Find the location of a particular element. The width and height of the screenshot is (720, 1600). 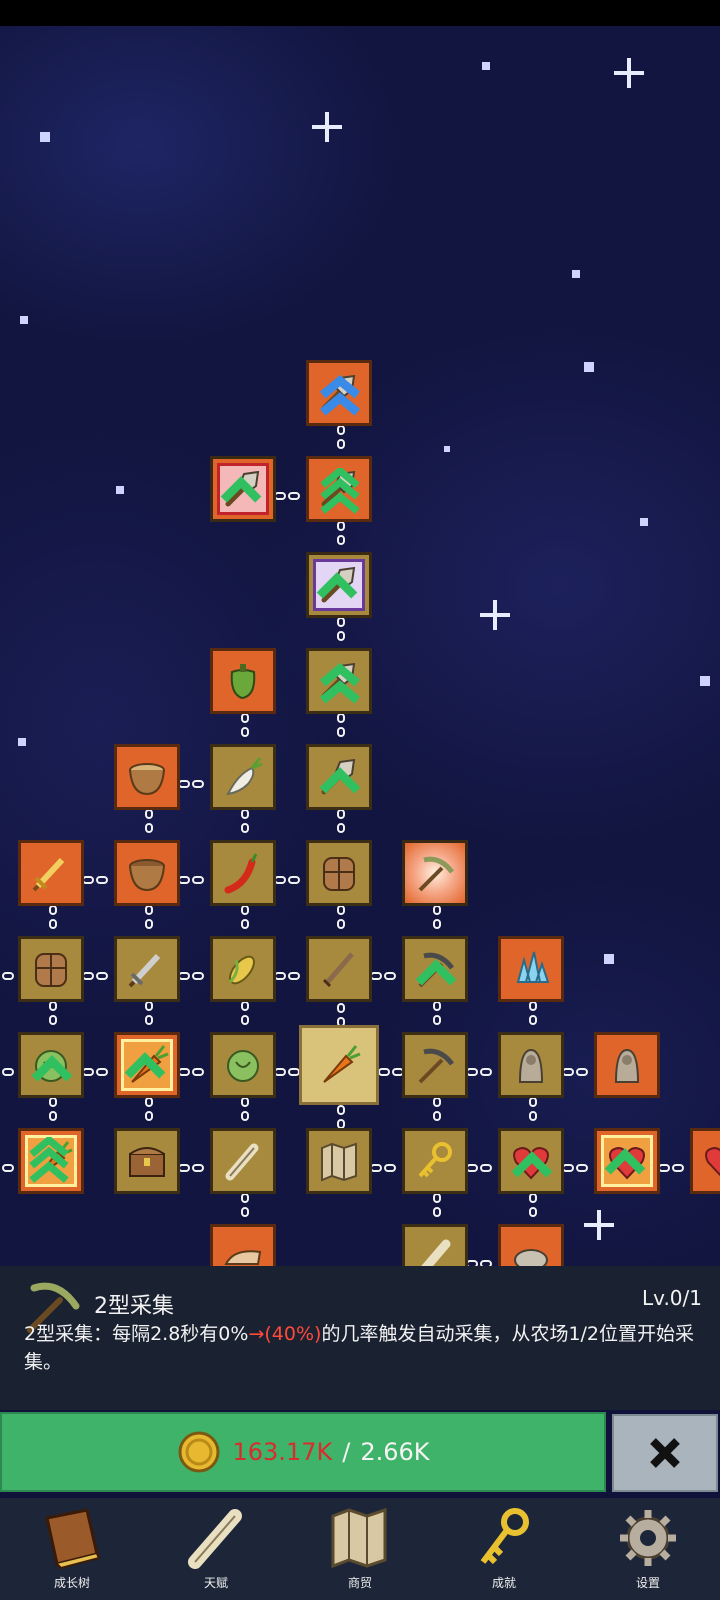

node-map is located at coordinates (339, 1161).